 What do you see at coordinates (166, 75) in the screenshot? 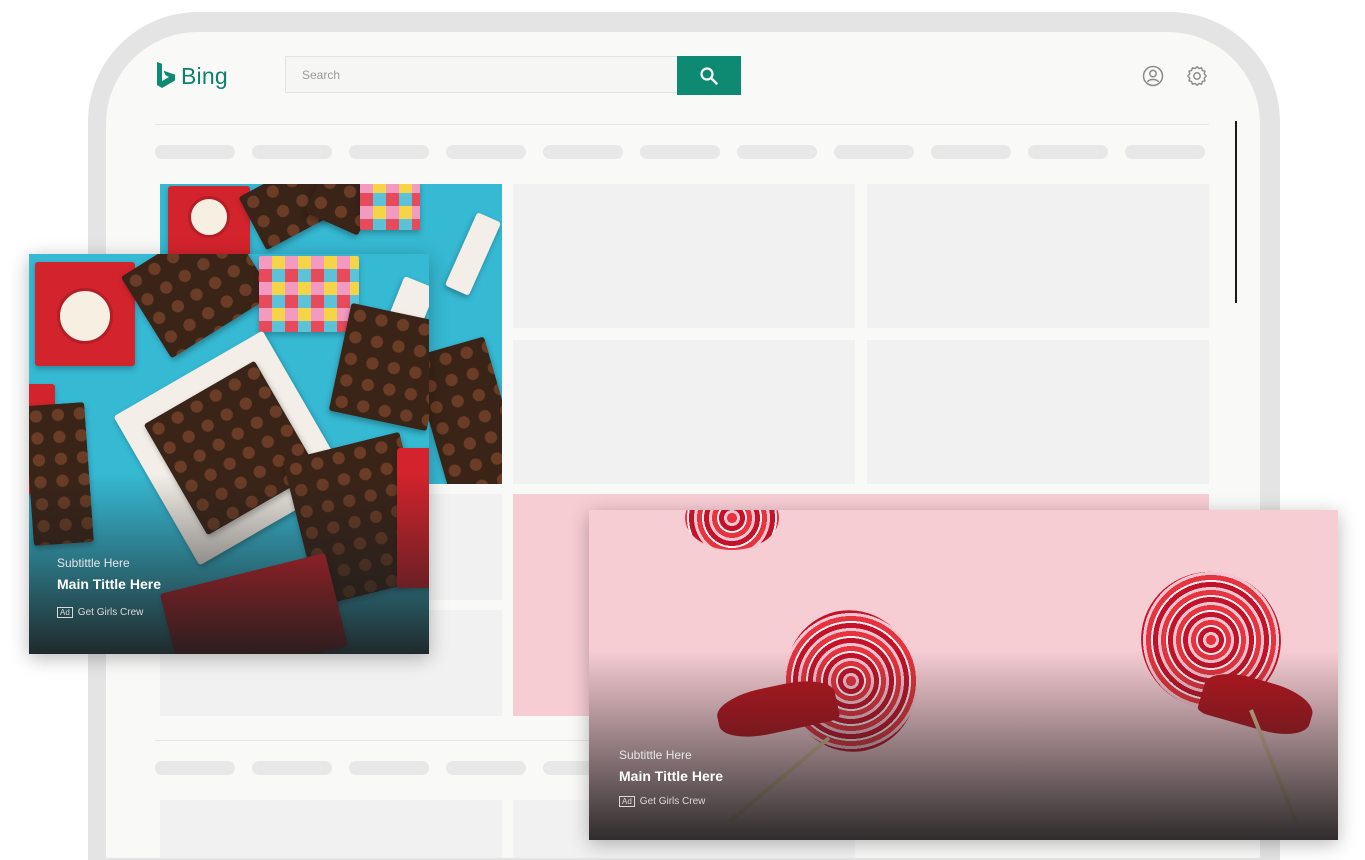
I see `bing-b-icon` at bounding box center [166, 75].